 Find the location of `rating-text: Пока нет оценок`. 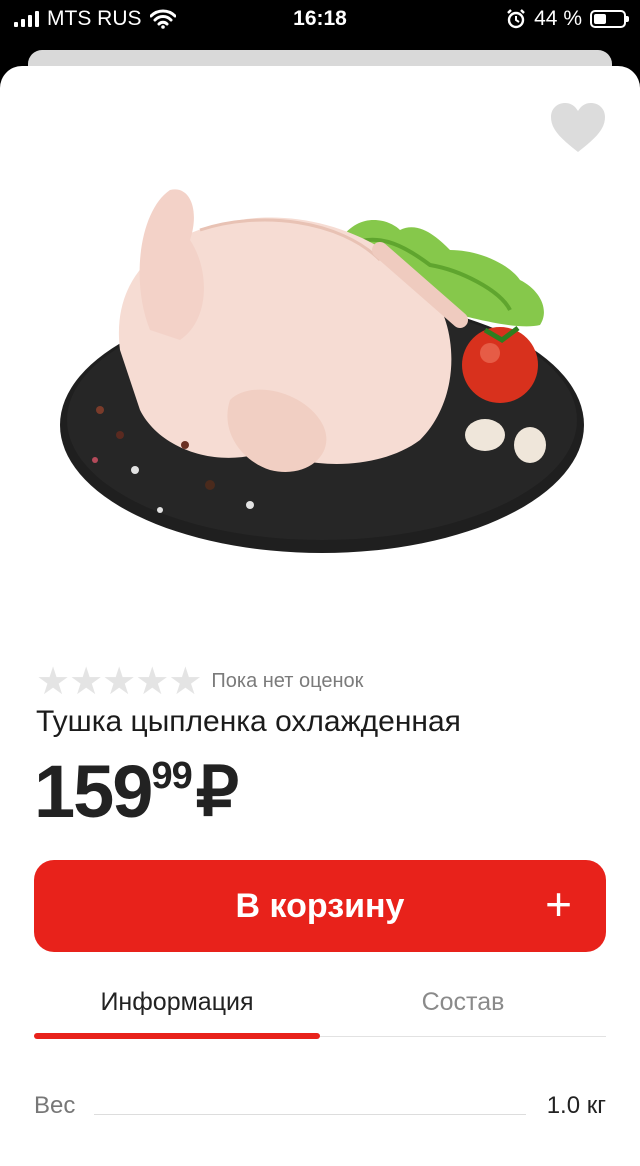

rating-text: Пока нет оценок is located at coordinates (287, 680).